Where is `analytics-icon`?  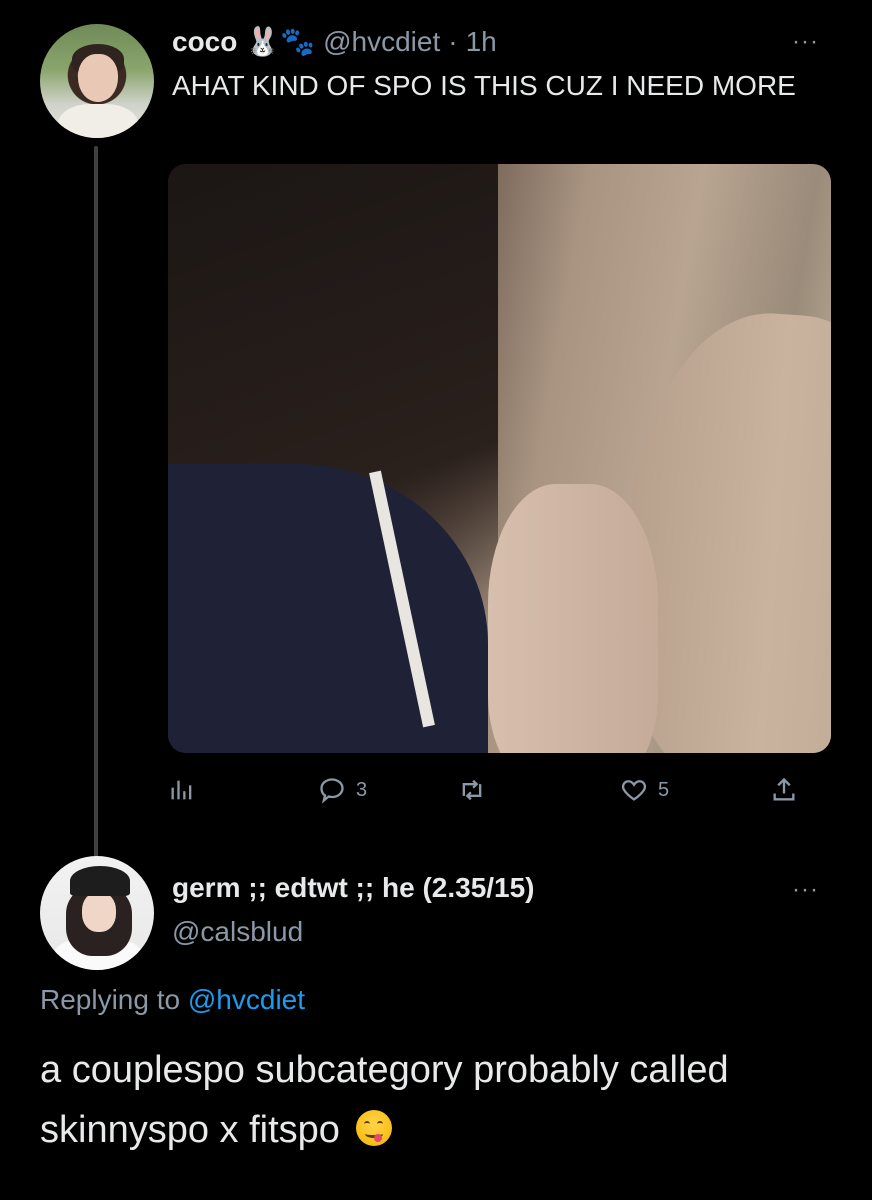
analytics-icon is located at coordinates (181, 790).